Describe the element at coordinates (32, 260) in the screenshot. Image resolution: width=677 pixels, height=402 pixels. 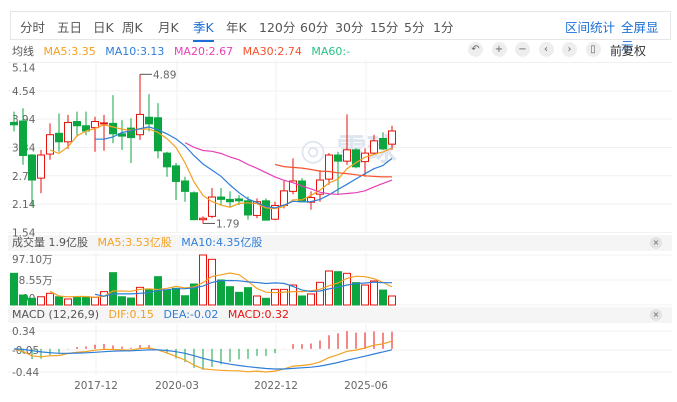
I see `volume-axis-label: 97.10万` at that location.